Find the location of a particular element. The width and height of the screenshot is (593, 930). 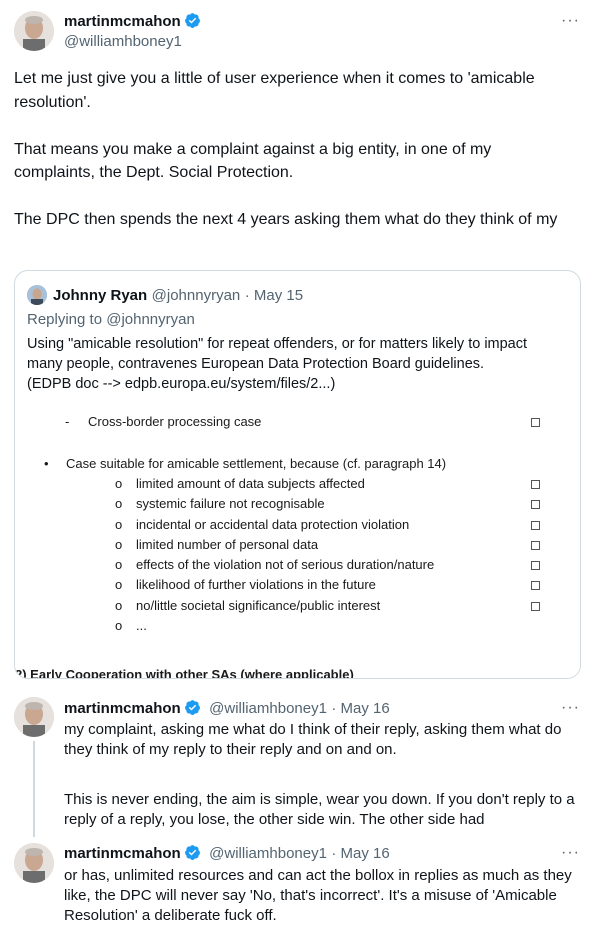

replying-to: Replying to @johnnyryan is located at coordinates (111, 319).